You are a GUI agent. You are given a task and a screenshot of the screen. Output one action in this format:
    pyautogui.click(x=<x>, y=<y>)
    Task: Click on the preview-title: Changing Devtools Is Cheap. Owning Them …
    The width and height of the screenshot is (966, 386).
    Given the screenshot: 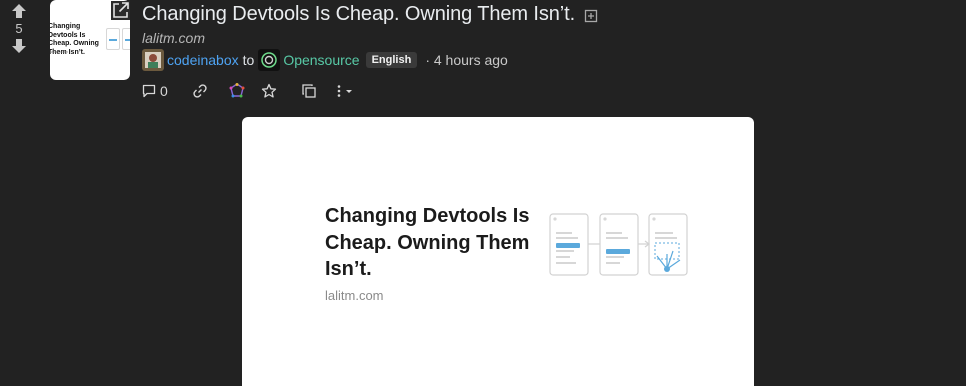 What is the action you would take?
    pyautogui.click(x=427, y=242)
    